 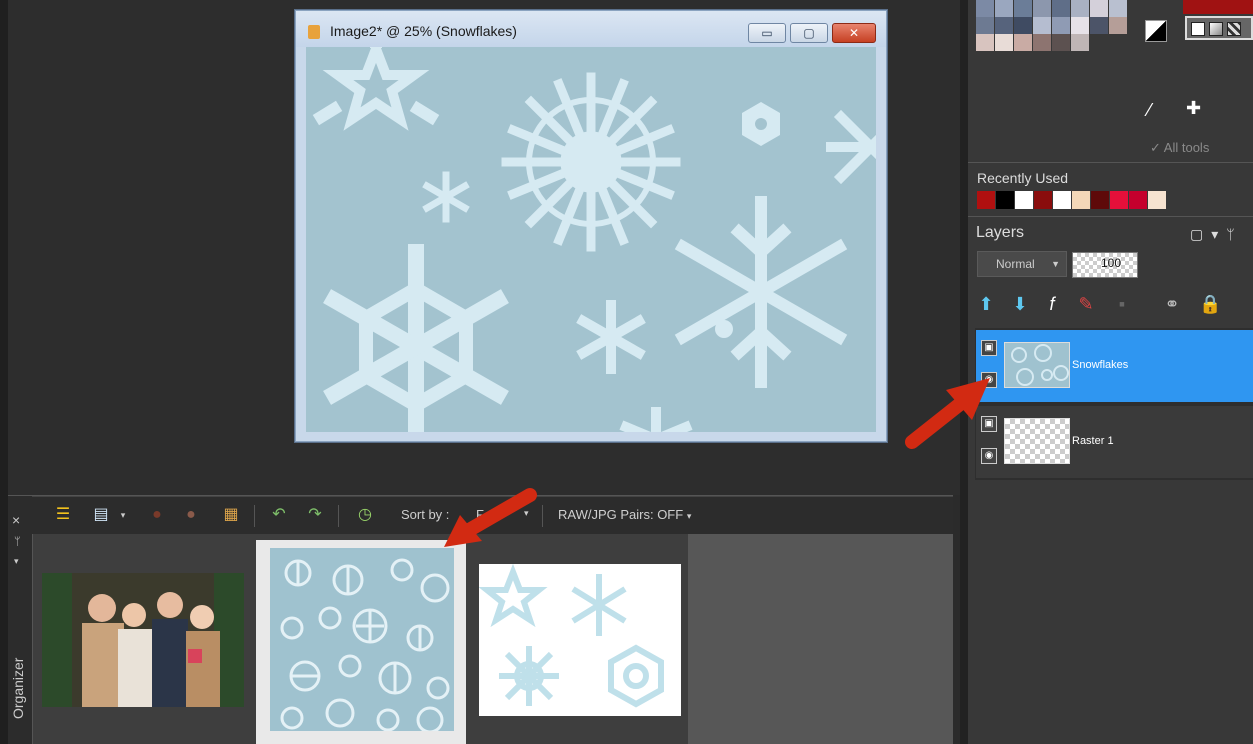 I want to click on rotate-right-icon: ↷, so click(x=315, y=515).